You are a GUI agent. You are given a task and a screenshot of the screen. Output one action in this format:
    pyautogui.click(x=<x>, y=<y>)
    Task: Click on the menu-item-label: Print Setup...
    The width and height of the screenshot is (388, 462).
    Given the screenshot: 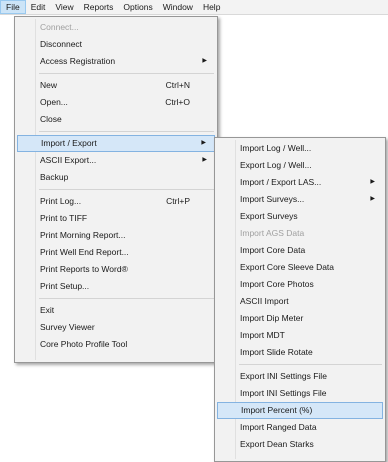 What is the action you would take?
    pyautogui.click(x=65, y=286)
    